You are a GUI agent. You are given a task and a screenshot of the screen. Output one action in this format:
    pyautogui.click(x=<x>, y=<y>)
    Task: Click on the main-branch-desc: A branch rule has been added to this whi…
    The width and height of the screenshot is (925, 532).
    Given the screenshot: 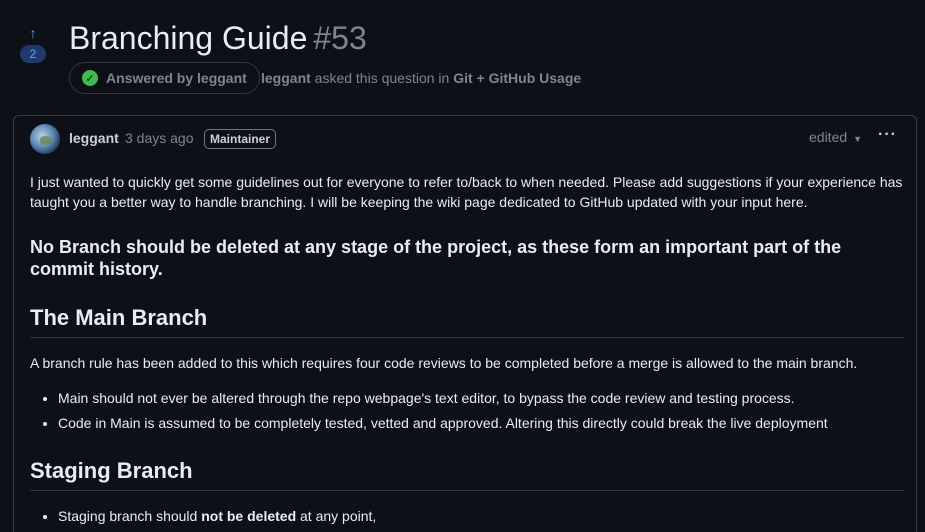 What is the action you would take?
    pyautogui.click(x=444, y=363)
    